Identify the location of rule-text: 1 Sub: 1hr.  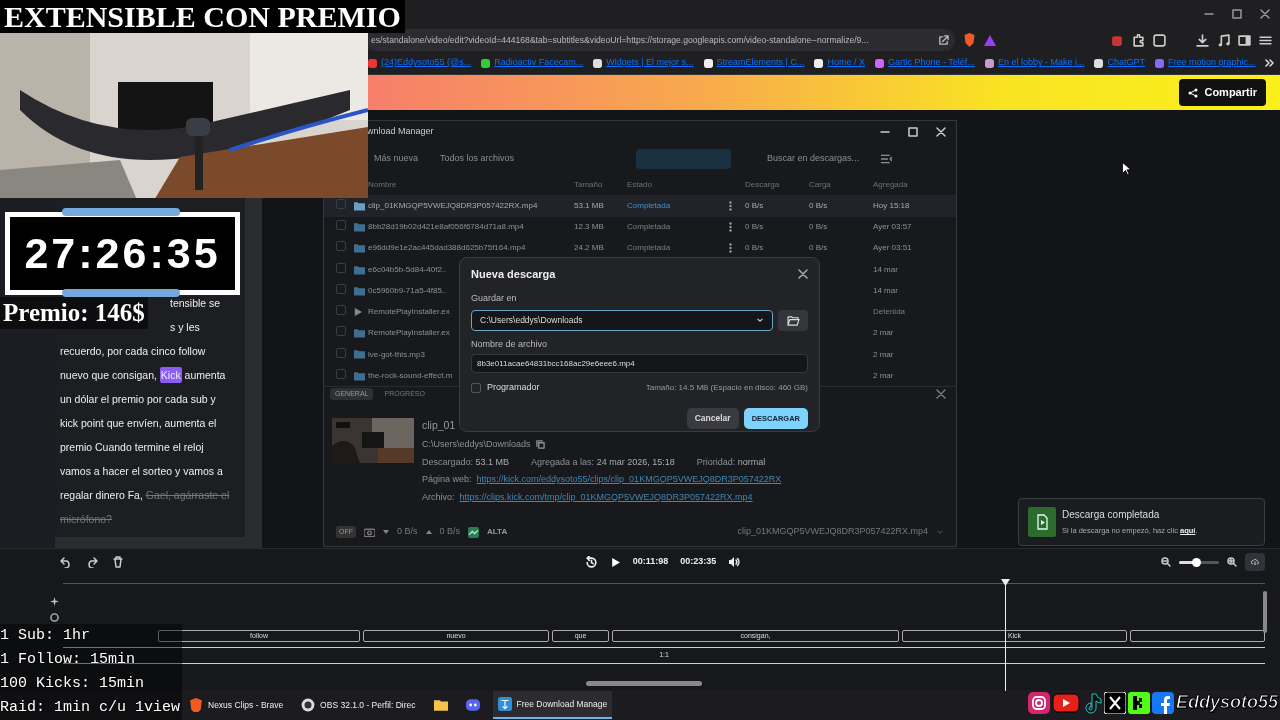
(45, 636).